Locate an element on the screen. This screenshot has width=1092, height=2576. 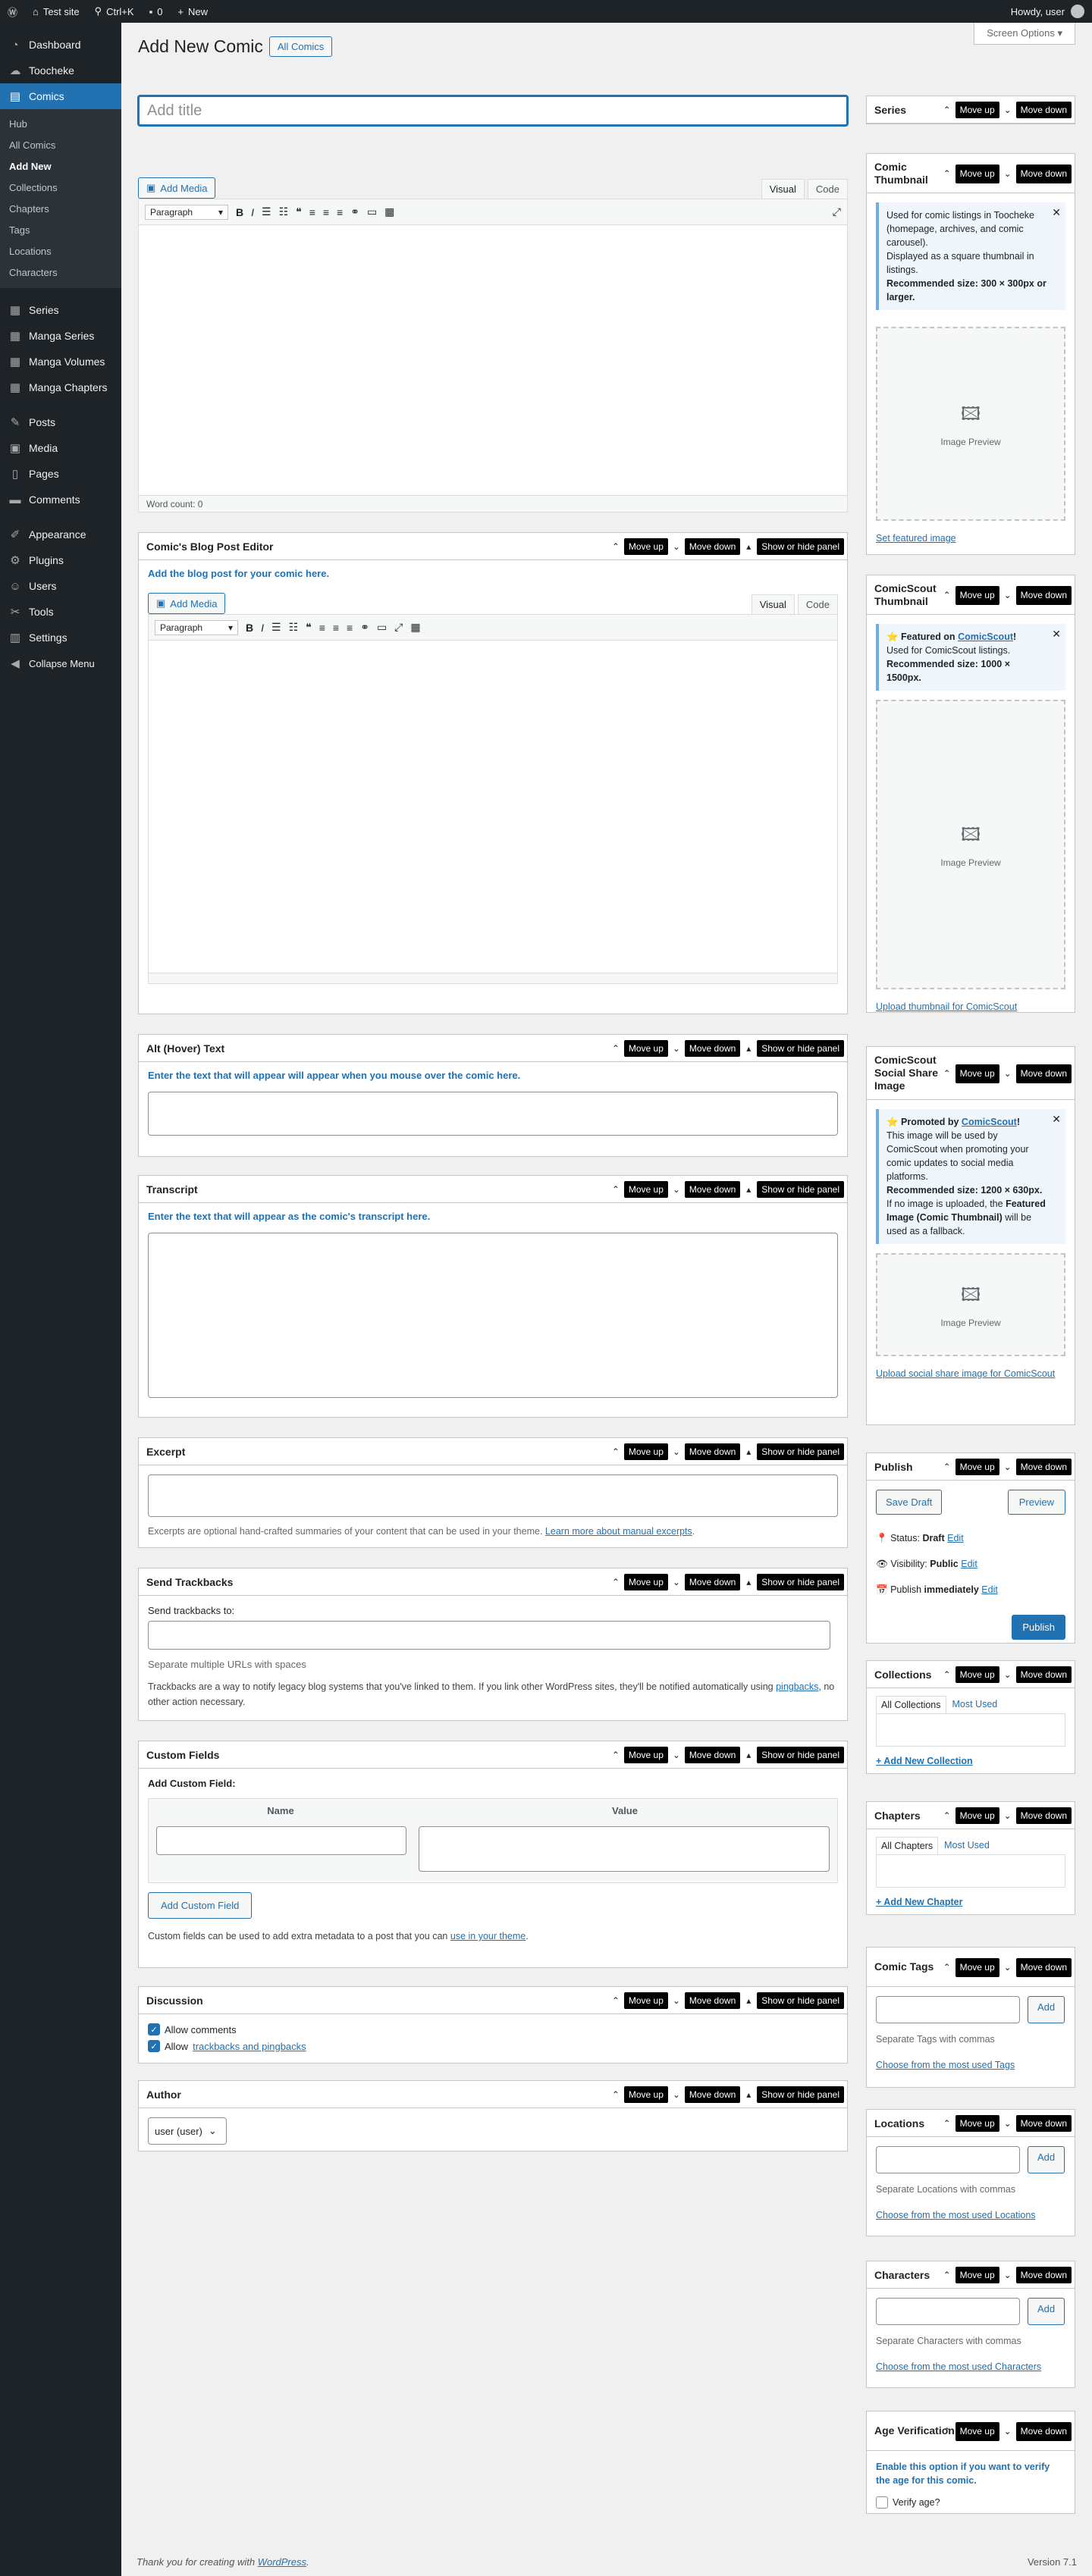
screen-options-button: Screen Options ▾ is located at coordinates (1024, 34).